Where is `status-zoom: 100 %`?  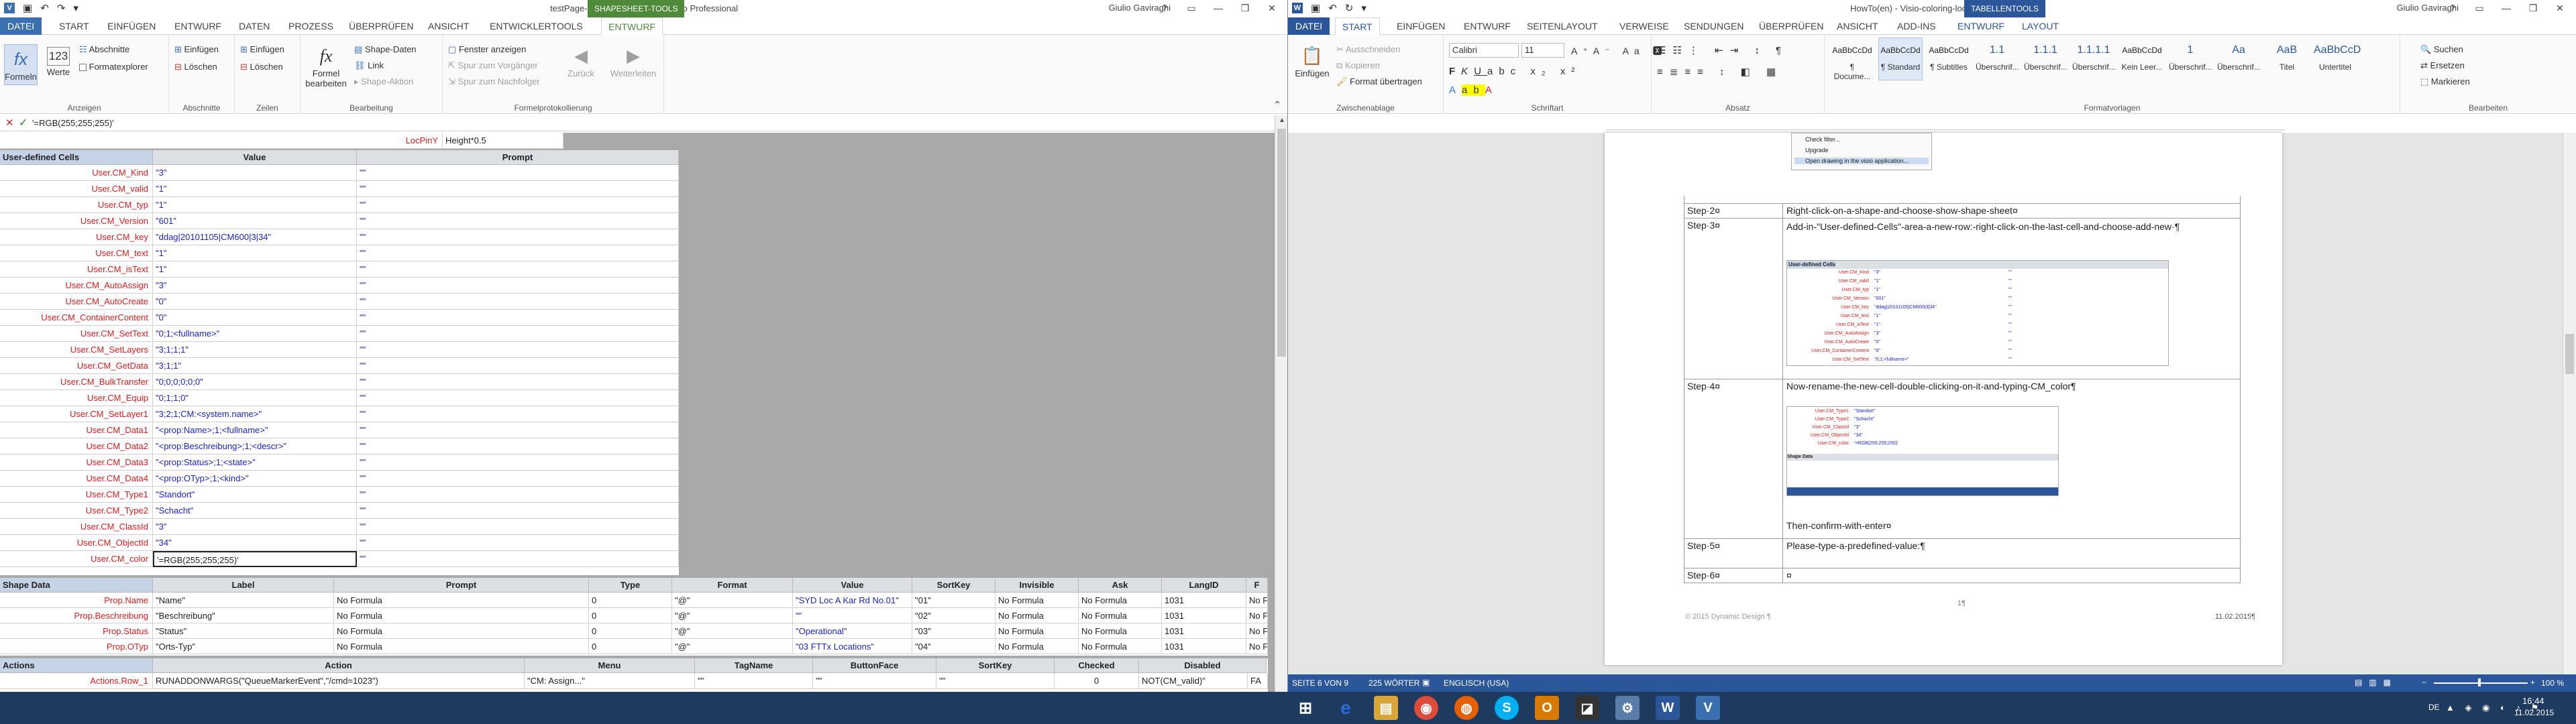
status-zoom: 100 % is located at coordinates (2552, 683).